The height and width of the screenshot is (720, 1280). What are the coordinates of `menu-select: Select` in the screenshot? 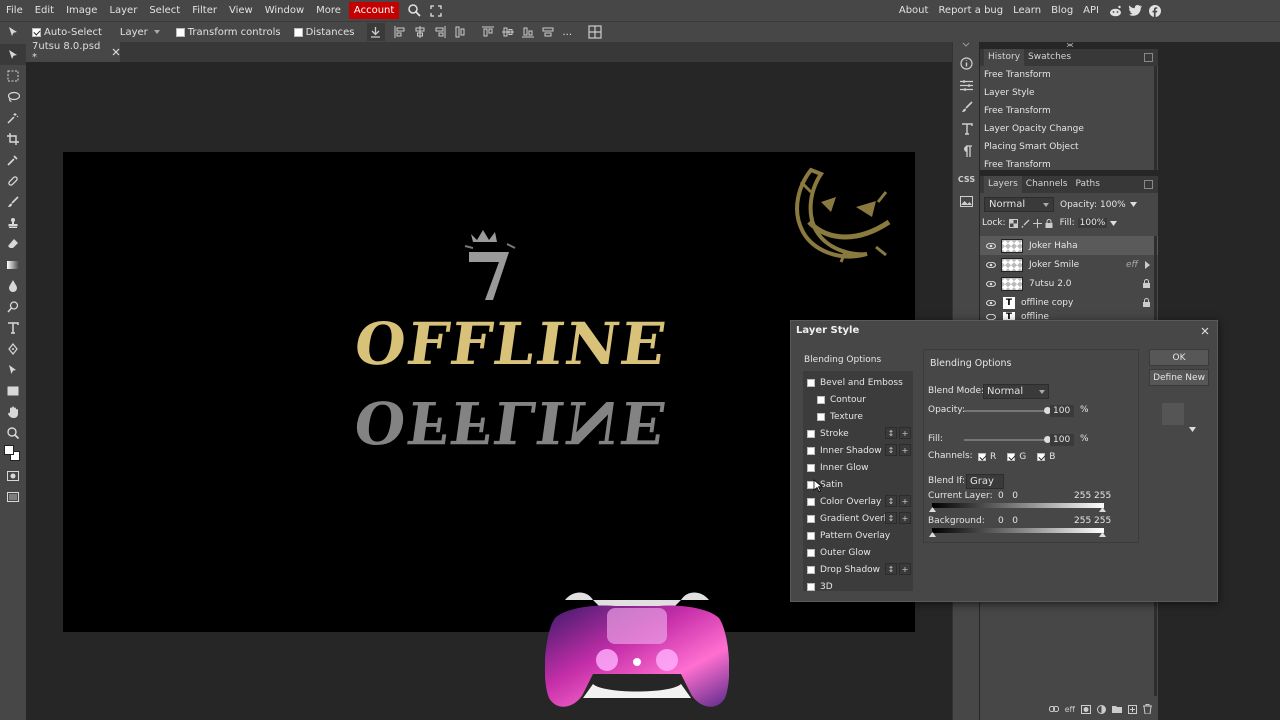 It's located at (164, 10).